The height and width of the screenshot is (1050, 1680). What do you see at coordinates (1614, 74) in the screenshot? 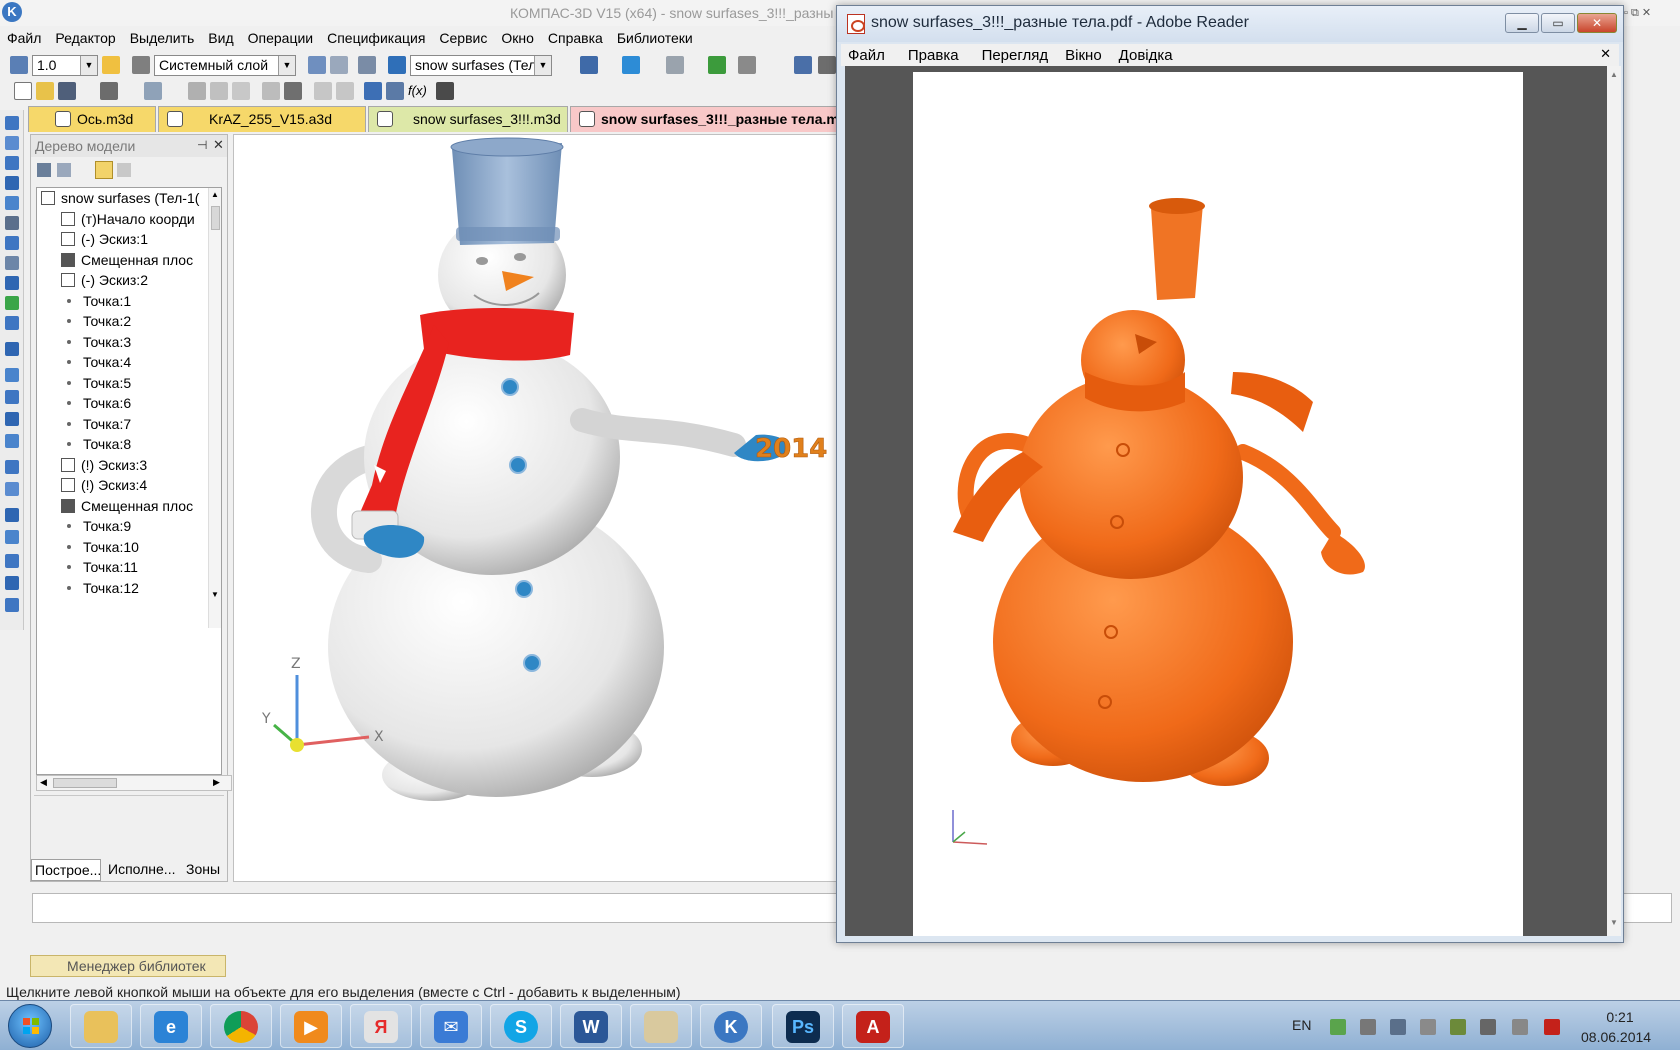
I see `scroll-up-icon: ▲` at bounding box center [1614, 74].